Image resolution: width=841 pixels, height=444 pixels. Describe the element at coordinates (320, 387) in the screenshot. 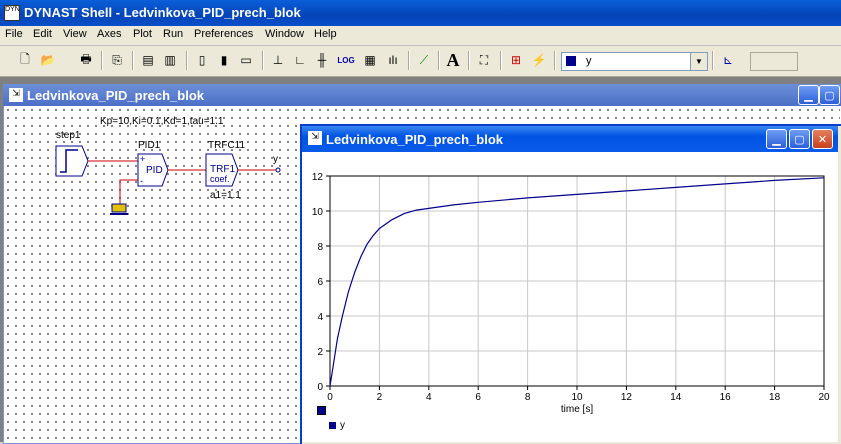

I see `y-tick-label: 0` at that location.